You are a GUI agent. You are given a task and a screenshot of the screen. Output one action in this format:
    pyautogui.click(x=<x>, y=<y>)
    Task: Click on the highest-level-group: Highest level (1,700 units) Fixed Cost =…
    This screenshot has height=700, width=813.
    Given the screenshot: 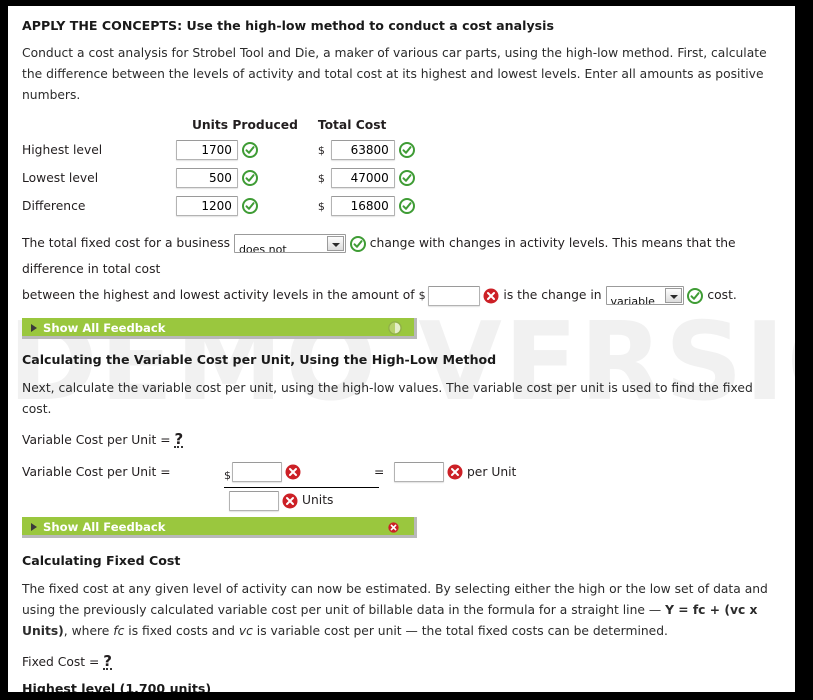 What is the action you would take?
    pyautogui.click(x=401, y=687)
    